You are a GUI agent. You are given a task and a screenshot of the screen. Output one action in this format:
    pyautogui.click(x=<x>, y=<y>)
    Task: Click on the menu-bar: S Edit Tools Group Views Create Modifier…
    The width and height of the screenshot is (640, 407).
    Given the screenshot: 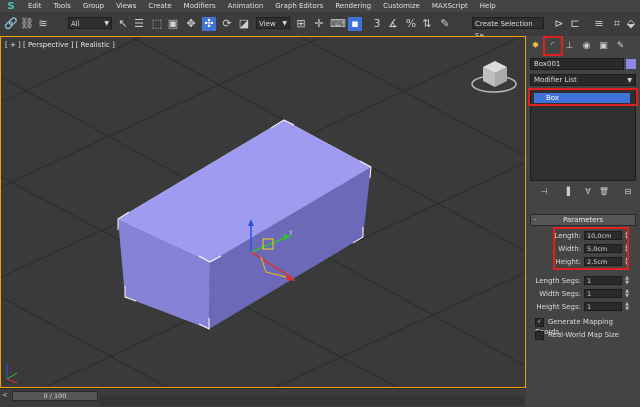 What is the action you would take?
    pyautogui.click(x=320, y=6)
    